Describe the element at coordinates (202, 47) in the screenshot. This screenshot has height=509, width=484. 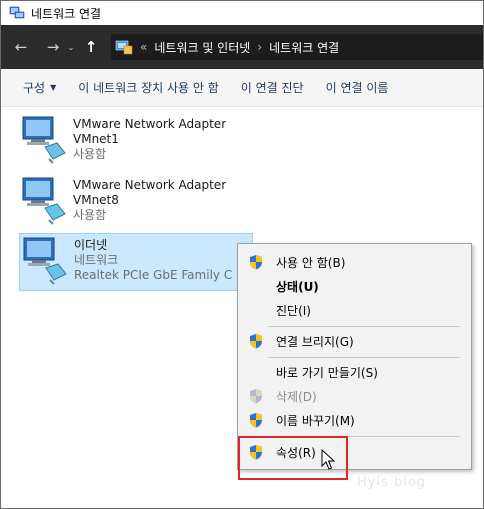
I see `breadcrumb-network-internet: 네트워크 및 인터넷` at that location.